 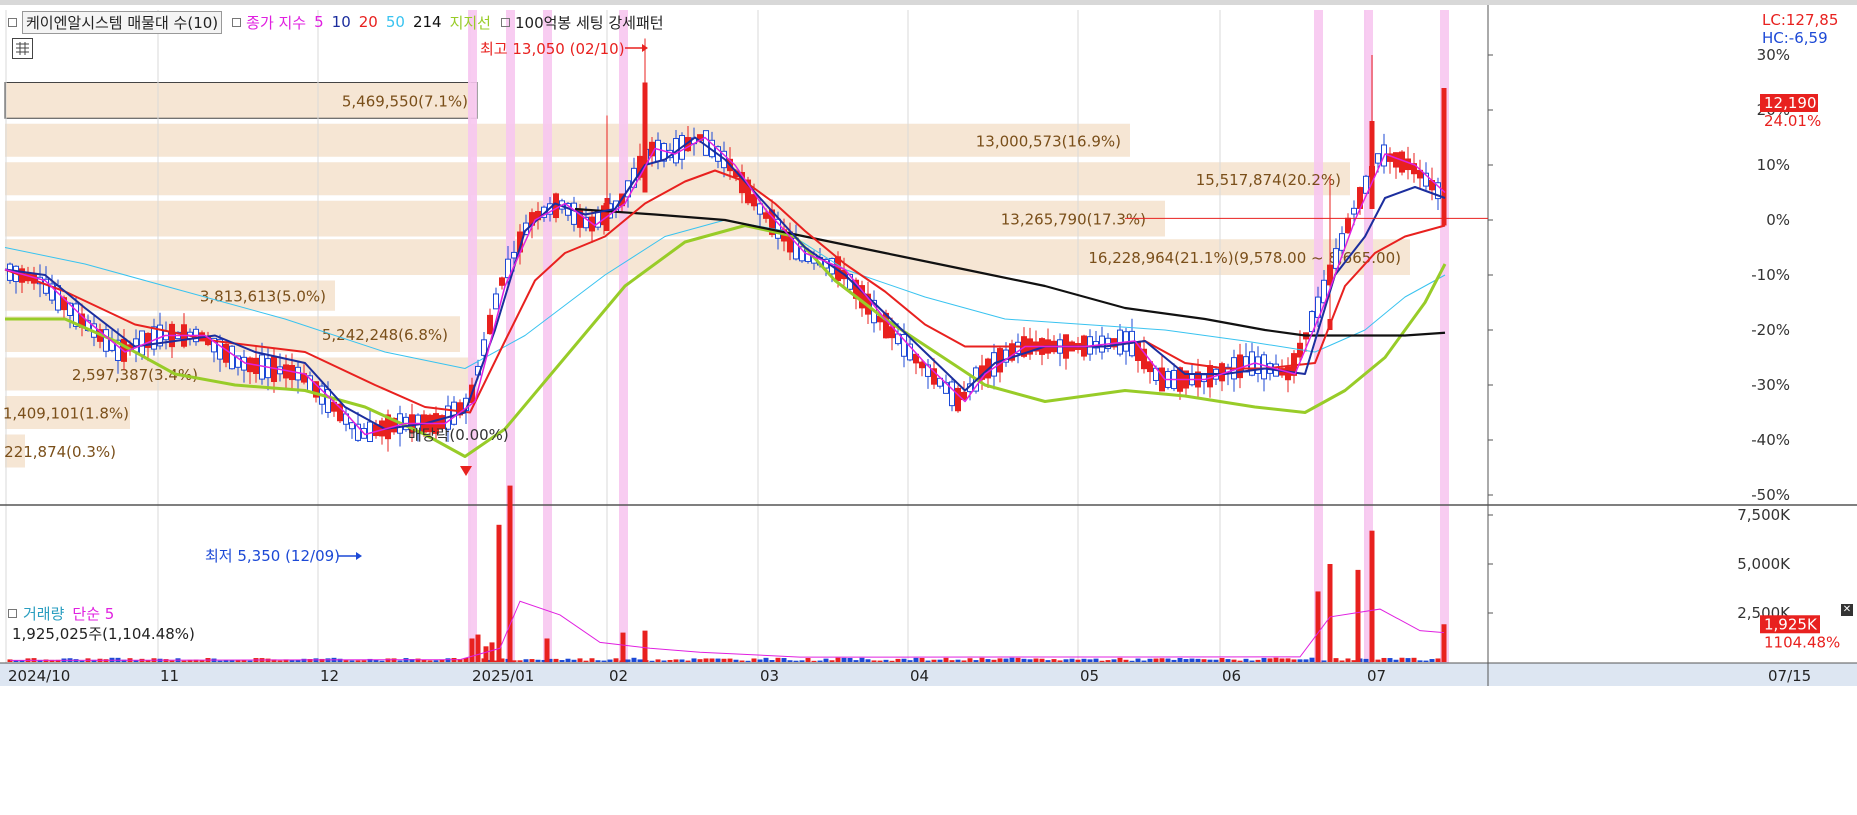 What do you see at coordinates (122, 22) in the screenshot?
I see `legend-indicator-label: 케이엔알시스템 매물대 수(10)` at bounding box center [122, 22].